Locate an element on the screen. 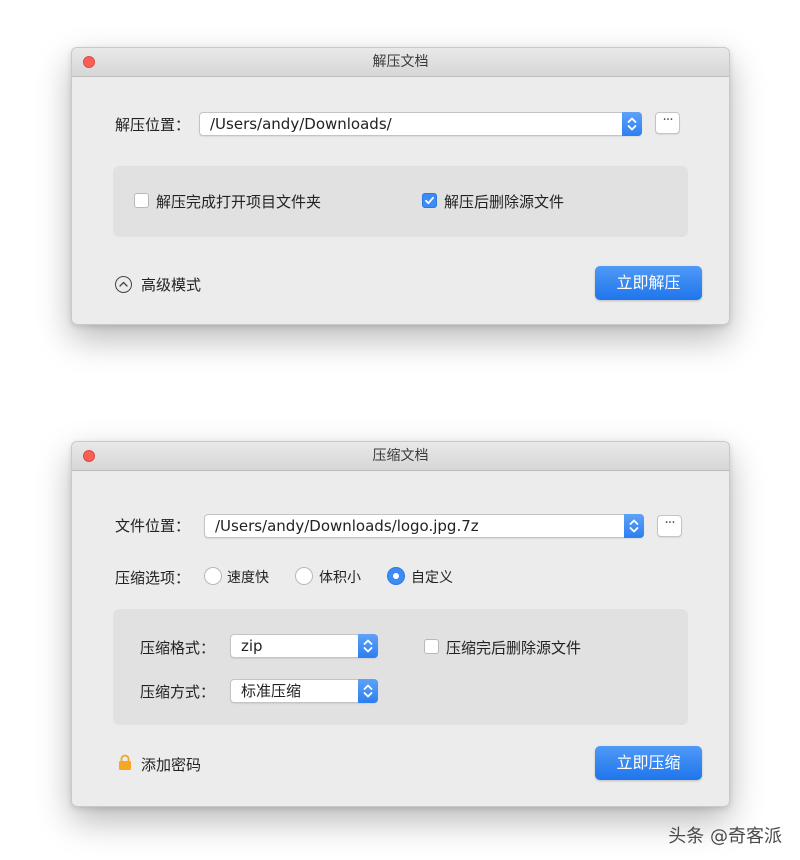  compress-location-value: /Users/andy/Downloads/logo.jpg.7z is located at coordinates (347, 526).